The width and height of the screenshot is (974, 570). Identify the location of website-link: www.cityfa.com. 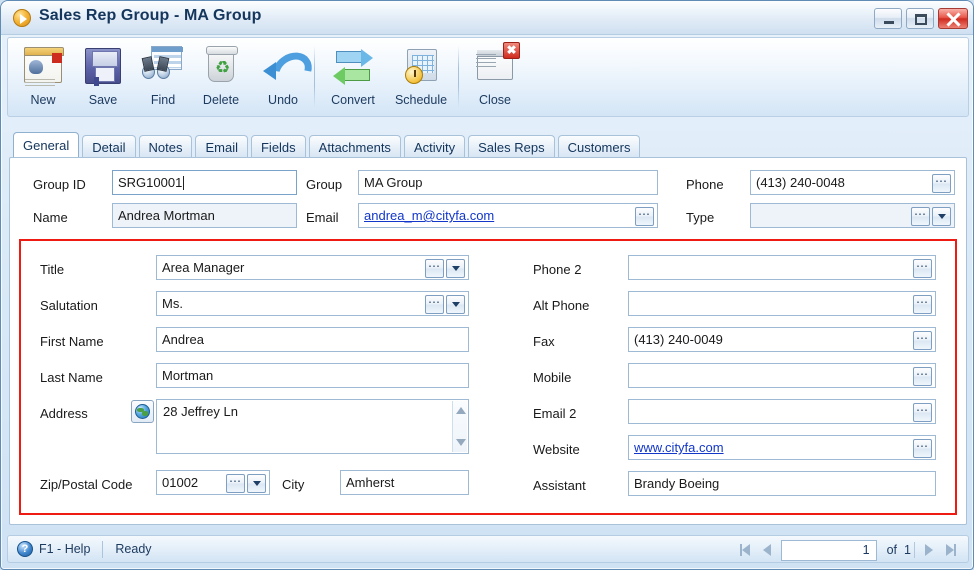
(679, 447).